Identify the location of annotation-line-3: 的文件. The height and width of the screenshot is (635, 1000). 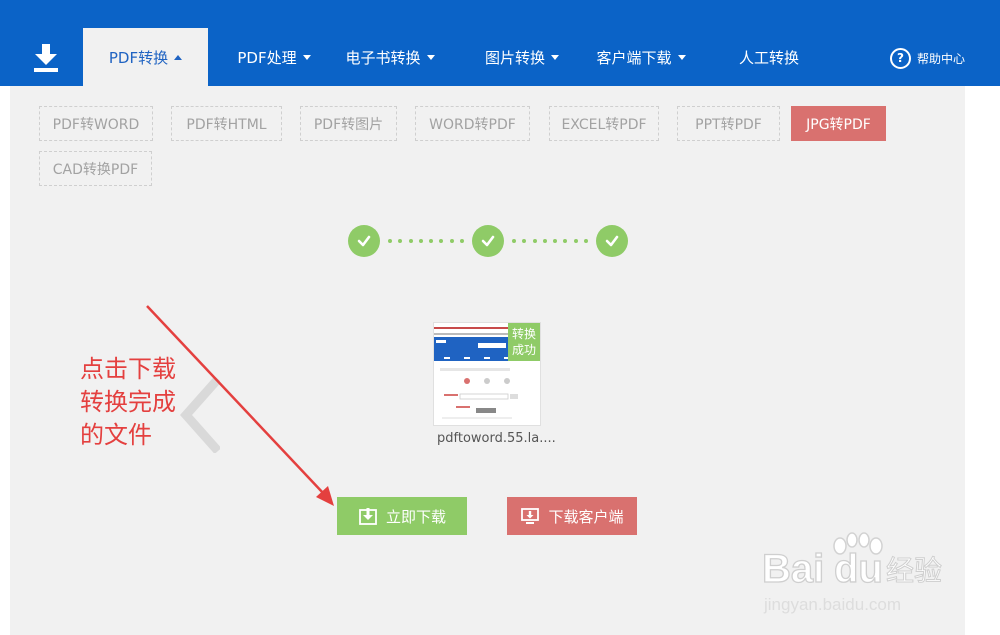
(116, 435).